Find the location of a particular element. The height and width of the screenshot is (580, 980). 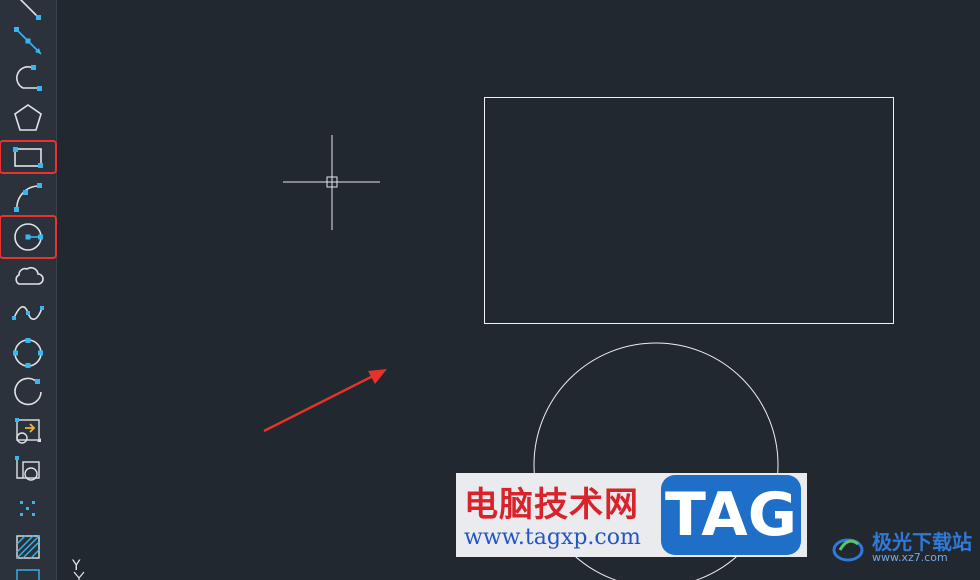

circle-tool is located at coordinates (28, 237).